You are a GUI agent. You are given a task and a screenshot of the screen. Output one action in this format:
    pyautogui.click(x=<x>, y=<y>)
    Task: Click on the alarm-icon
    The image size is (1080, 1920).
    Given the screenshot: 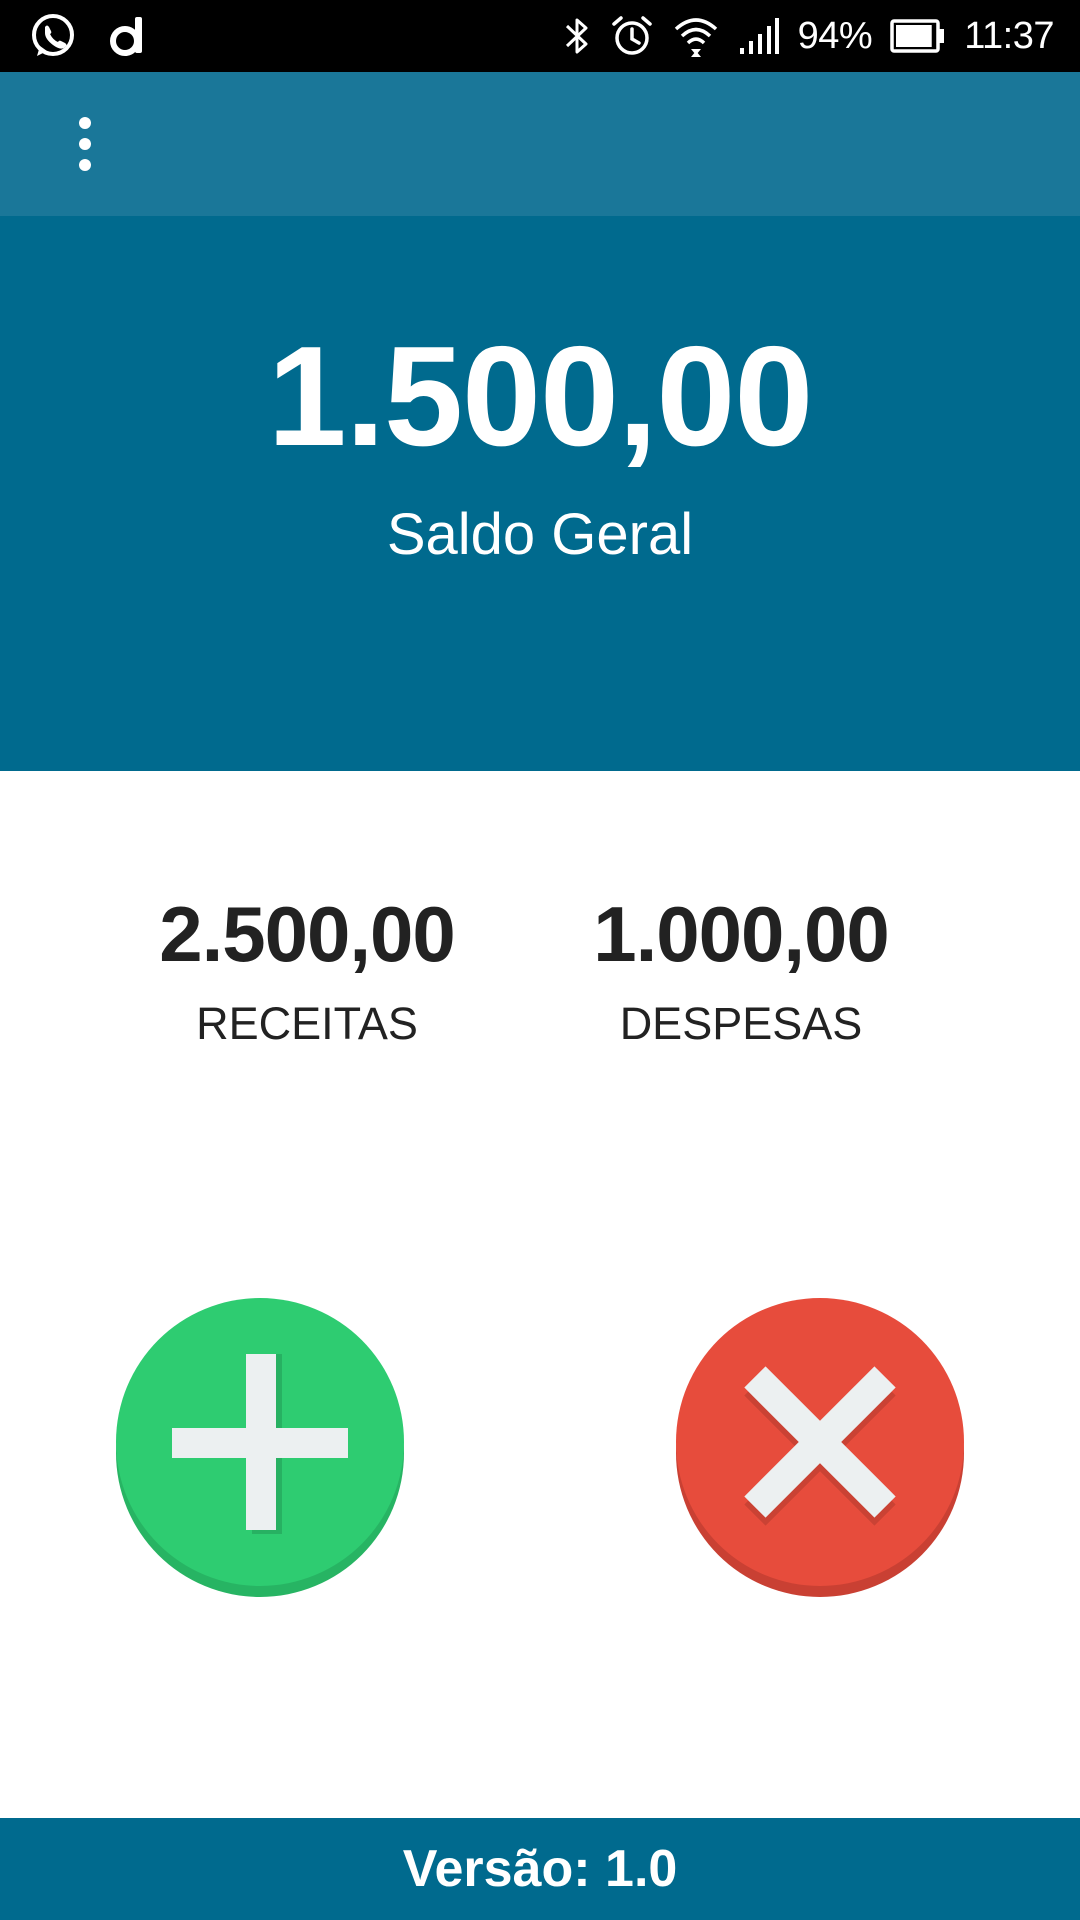 What is the action you would take?
    pyautogui.click(x=632, y=36)
    